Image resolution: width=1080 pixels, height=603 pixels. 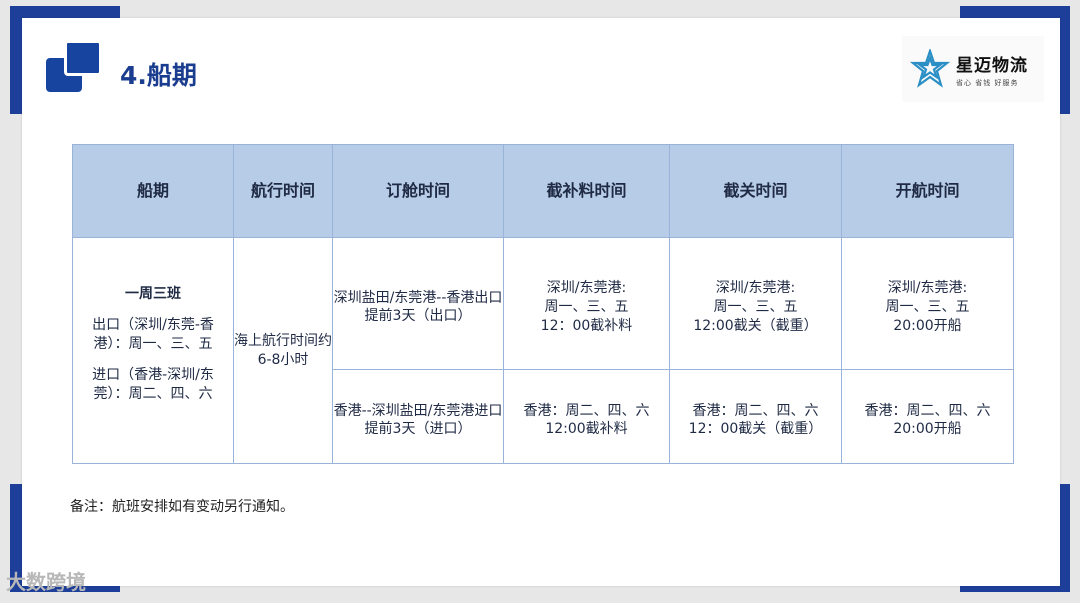 I want to click on cutoff-supplement-cell-import: 香港：周二、四、六 12:00截补料, so click(x=586, y=416).